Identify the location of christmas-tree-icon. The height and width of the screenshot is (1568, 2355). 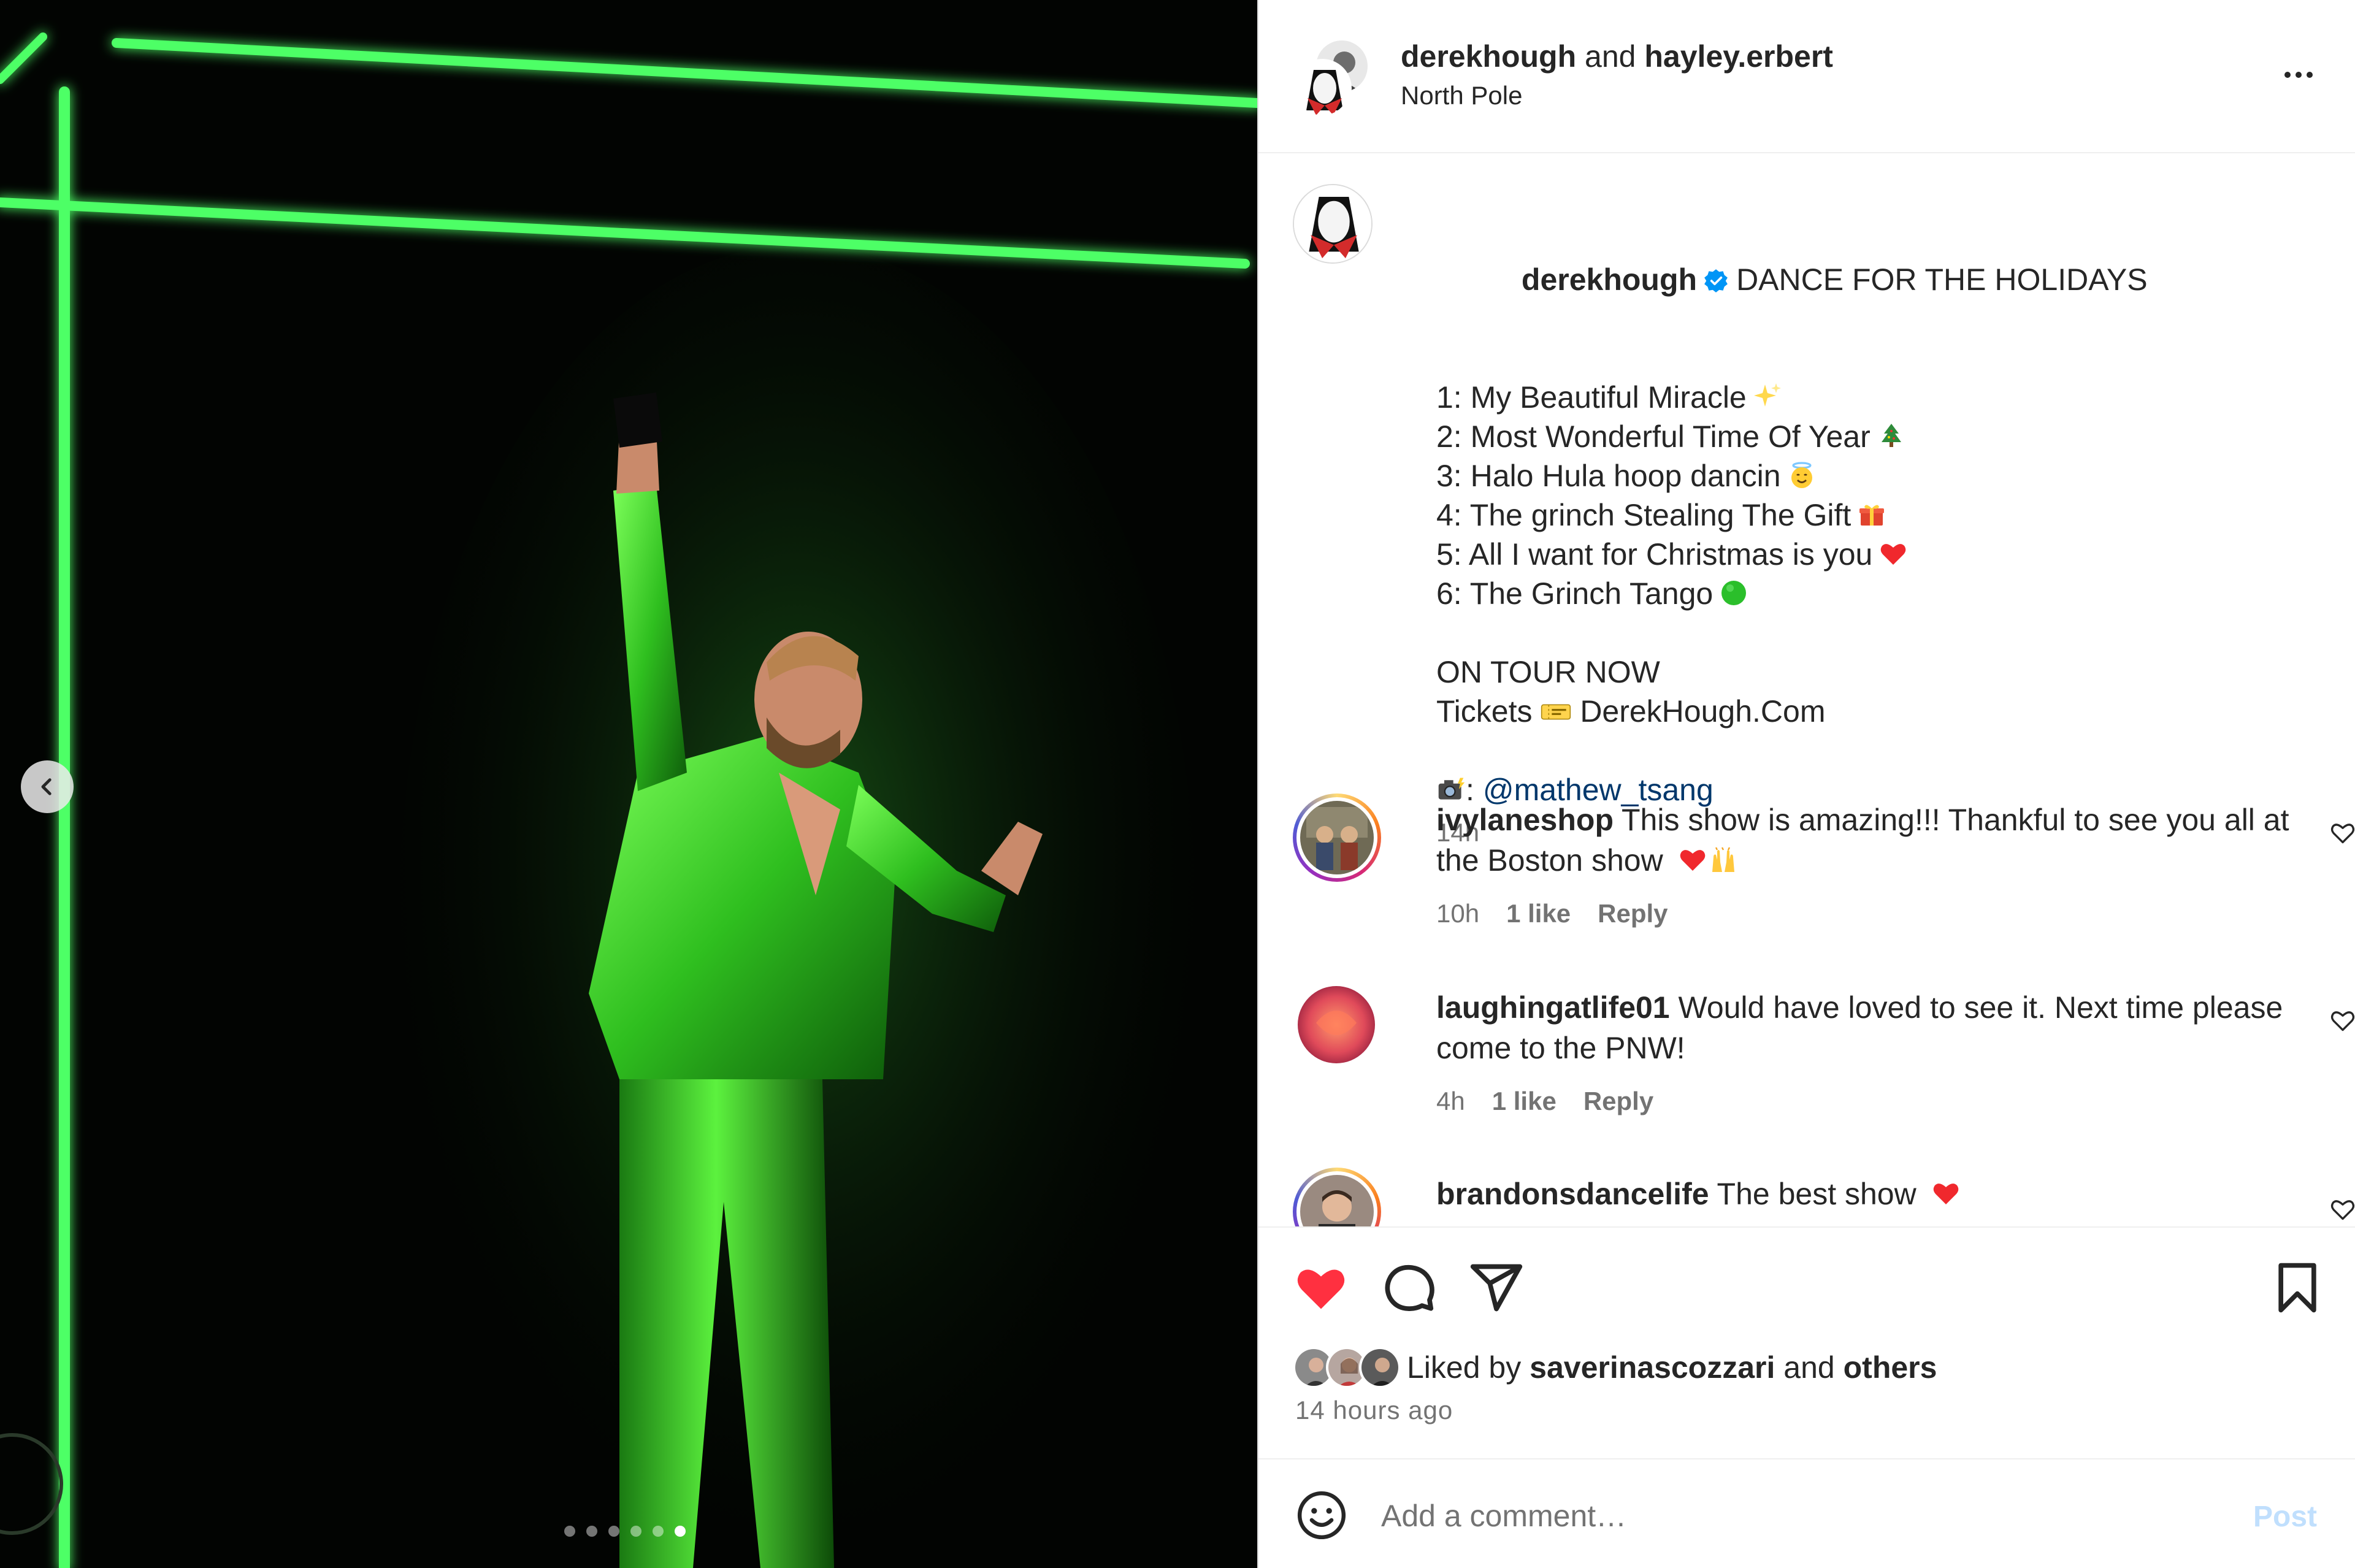
(1891, 436).